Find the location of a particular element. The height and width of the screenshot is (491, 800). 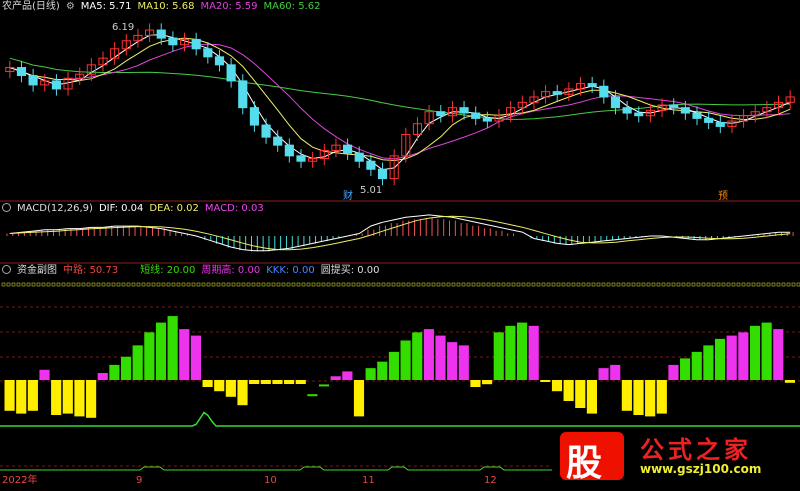

dea-label: DEA: 0.02 is located at coordinates (174, 208).